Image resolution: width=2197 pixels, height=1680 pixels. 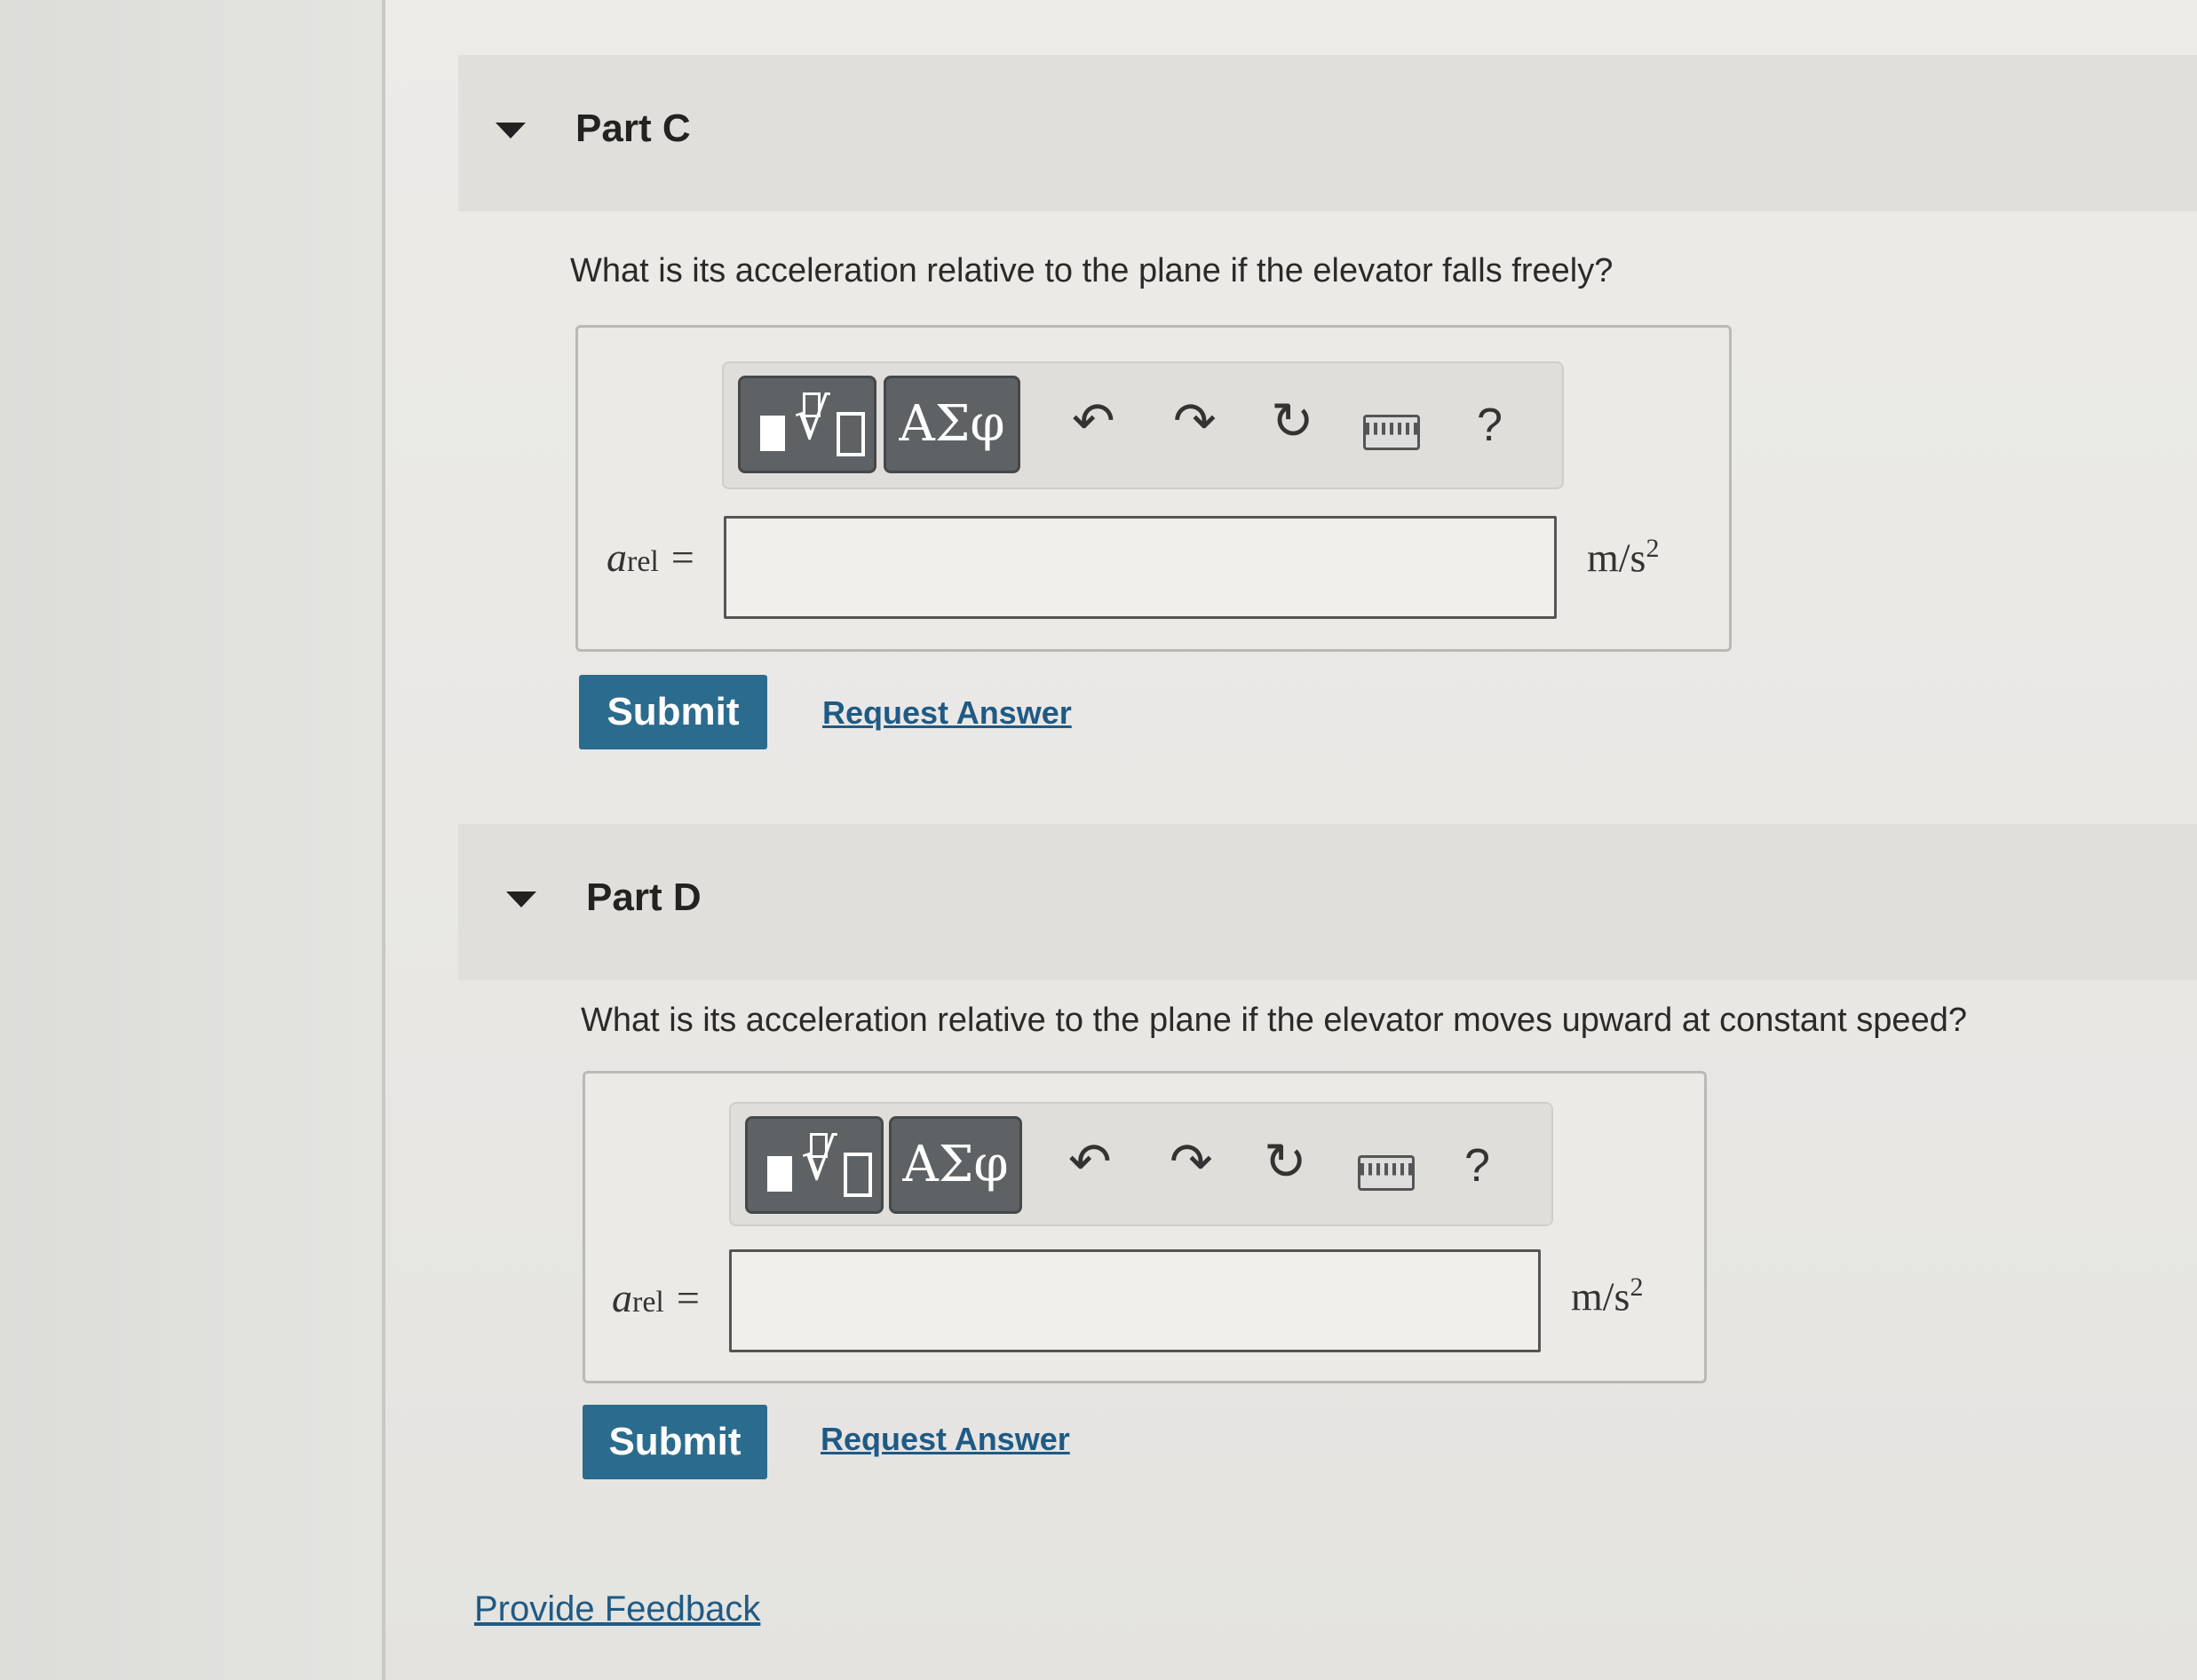 What do you see at coordinates (617, 1609) in the screenshot?
I see `provide-feedback-link: Provide Feedback` at bounding box center [617, 1609].